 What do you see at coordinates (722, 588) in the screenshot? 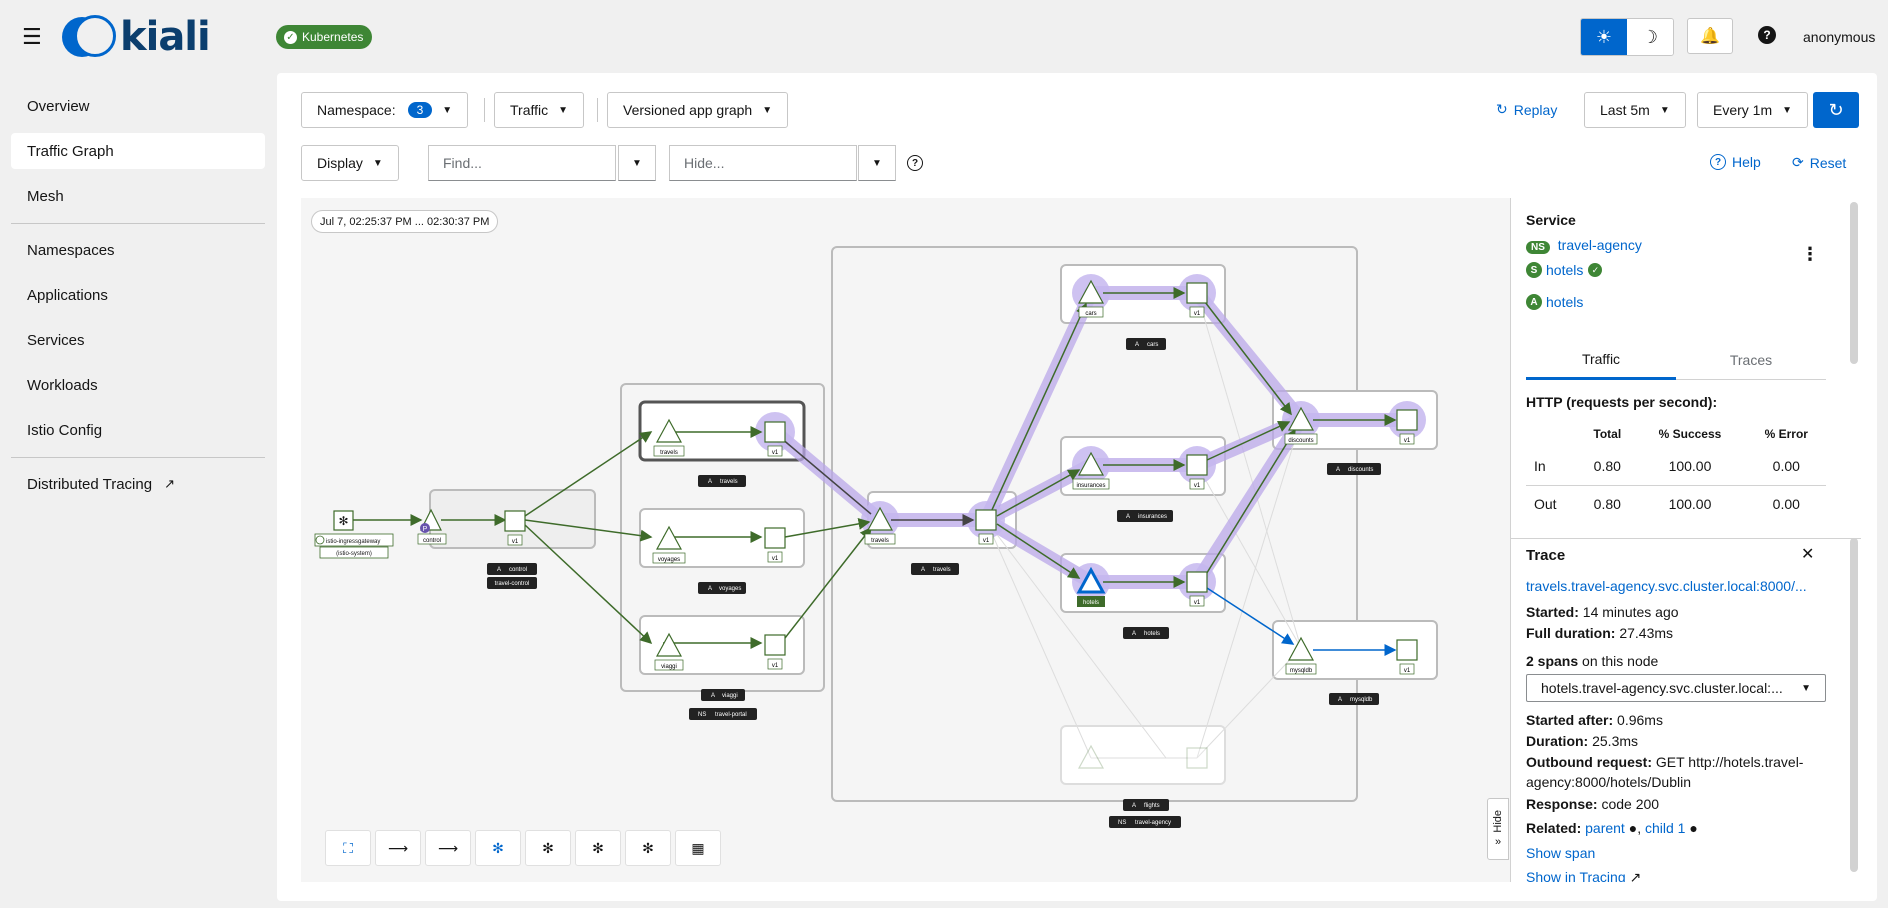
I see `group-label-voyages: A voyages` at bounding box center [722, 588].